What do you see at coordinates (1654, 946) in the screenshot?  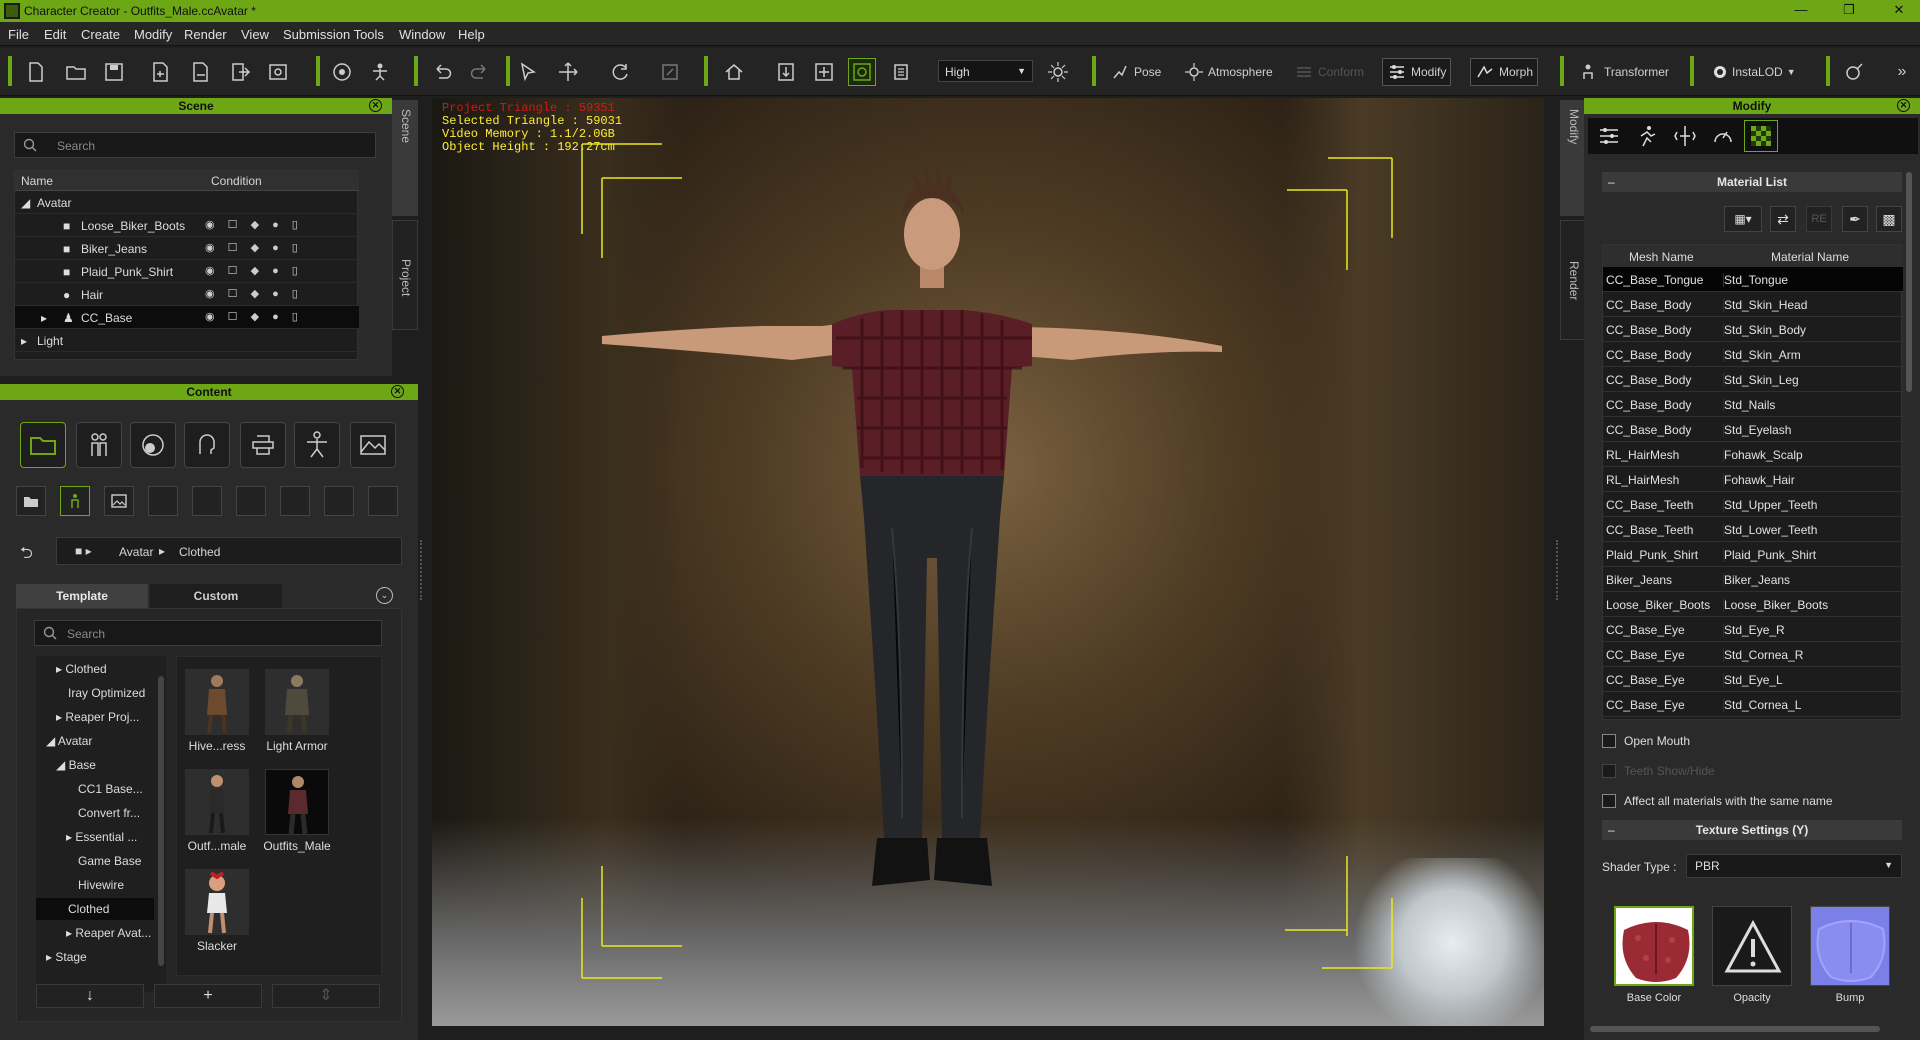 I see `base-color-texture` at bounding box center [1654, 946].